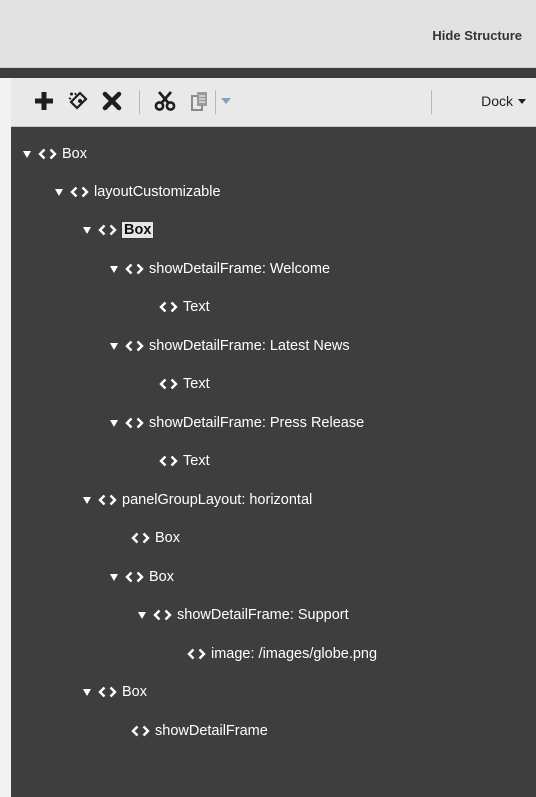 The width and height of the screenshot is (536, 797). I want to click on structure-toolbar: Dock, so click(273, 102).